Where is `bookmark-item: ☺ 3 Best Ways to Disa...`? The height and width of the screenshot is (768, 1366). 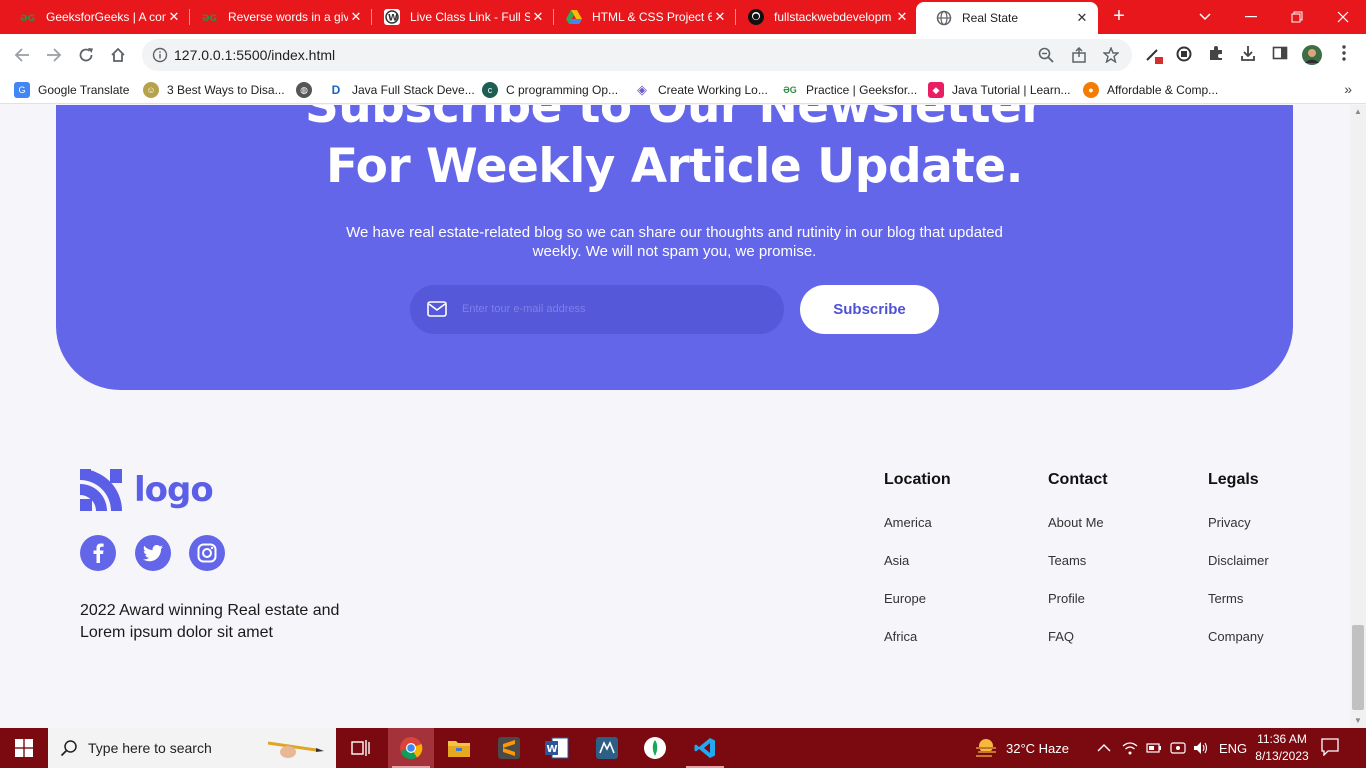
bookmark-item: ☺ 3 Best Ways to Disa... is located at coordinates (214, 90).